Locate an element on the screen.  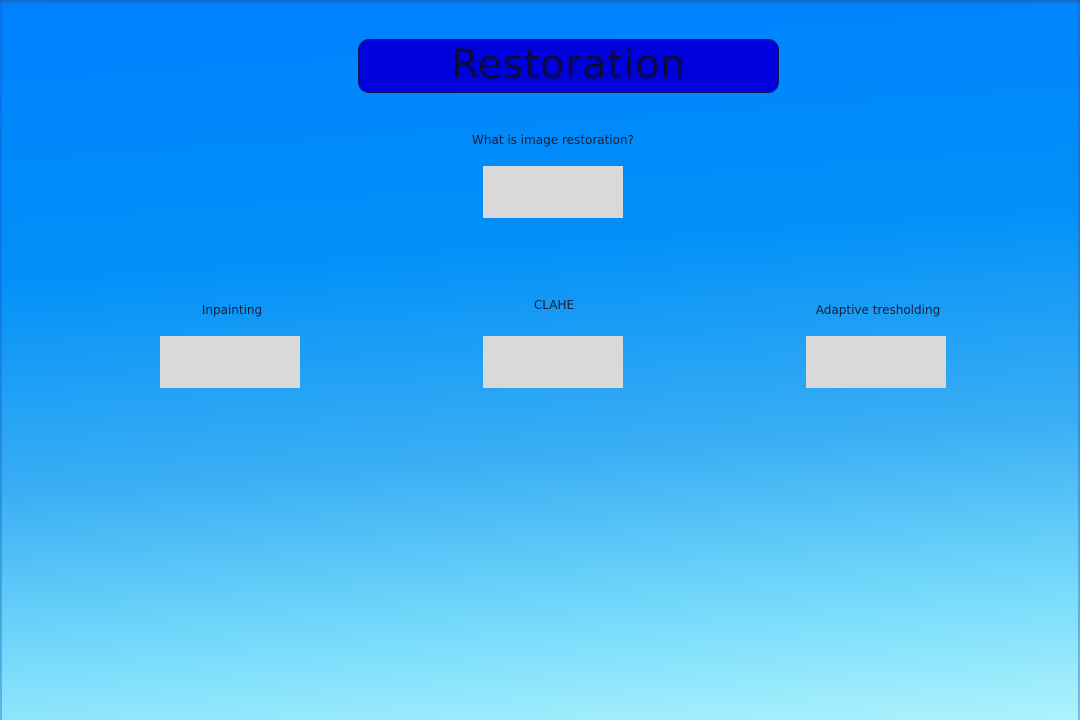
inpainting-button is located at coordinates (230, 362).